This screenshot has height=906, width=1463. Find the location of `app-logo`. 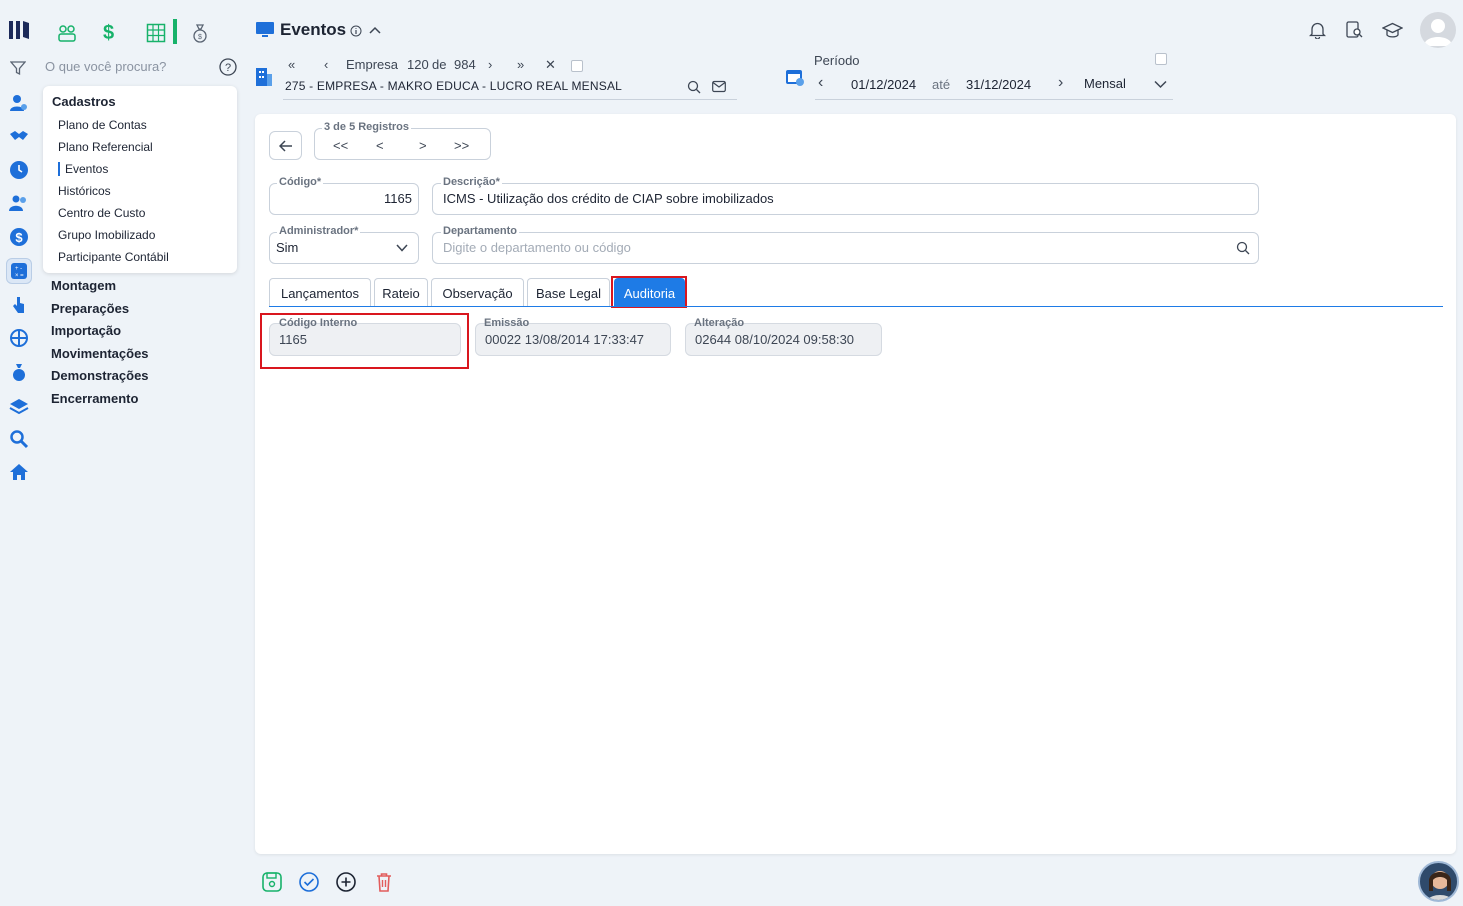

app-logo is located at coordinates (20, 30).